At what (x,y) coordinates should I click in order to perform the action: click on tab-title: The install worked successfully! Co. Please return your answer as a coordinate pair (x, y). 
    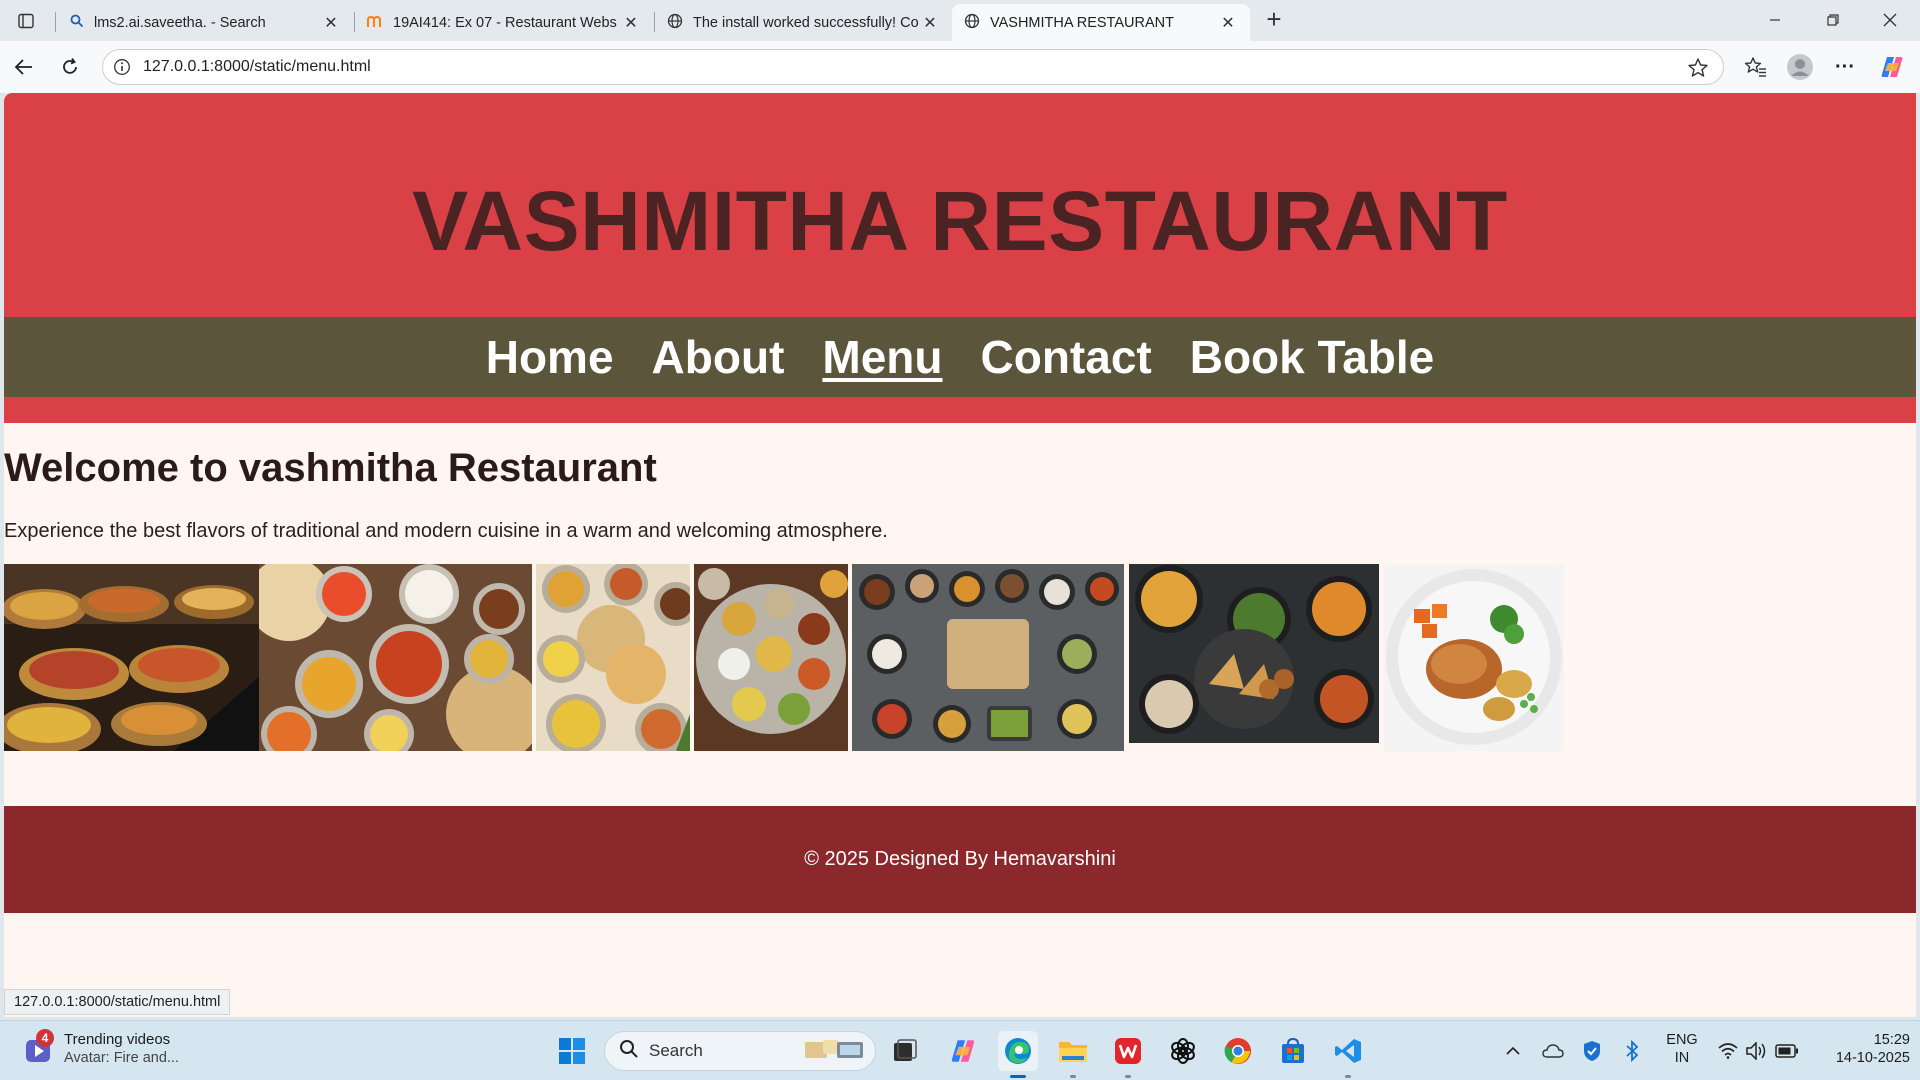
    Looking at the image, I should click on (806, 22).